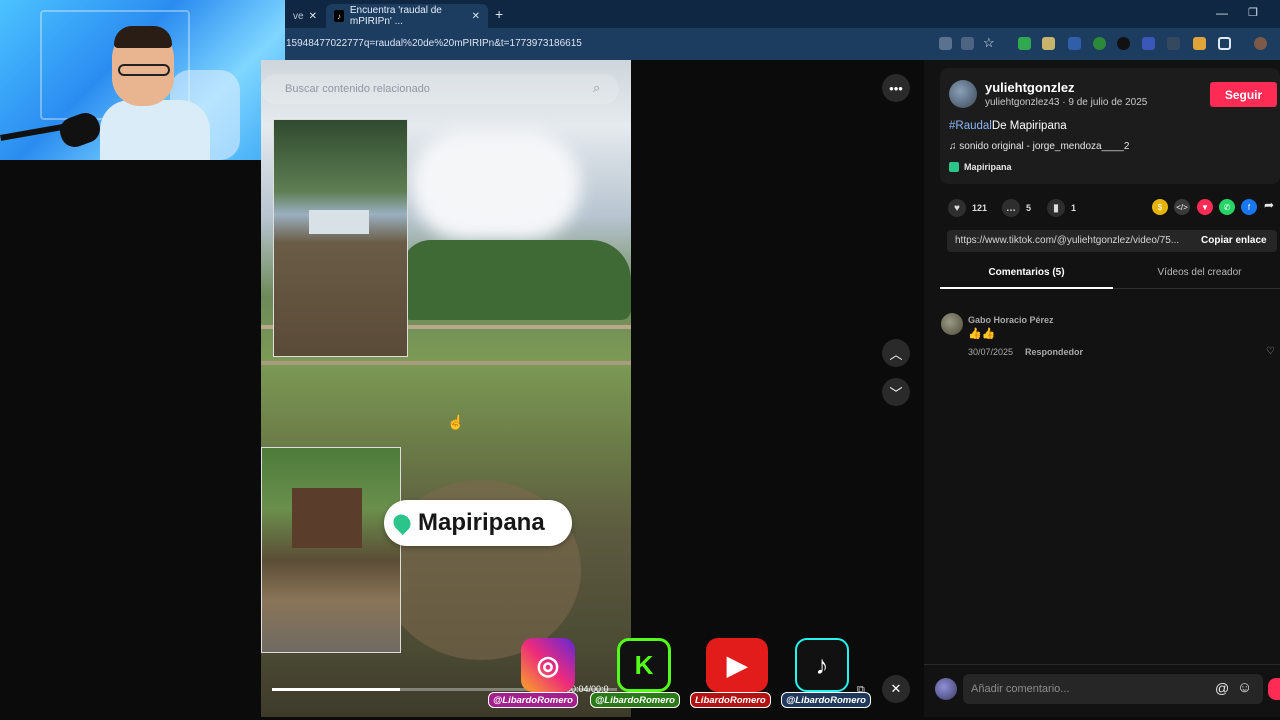  I want to click on location-pin-icon, so click(402, 523).